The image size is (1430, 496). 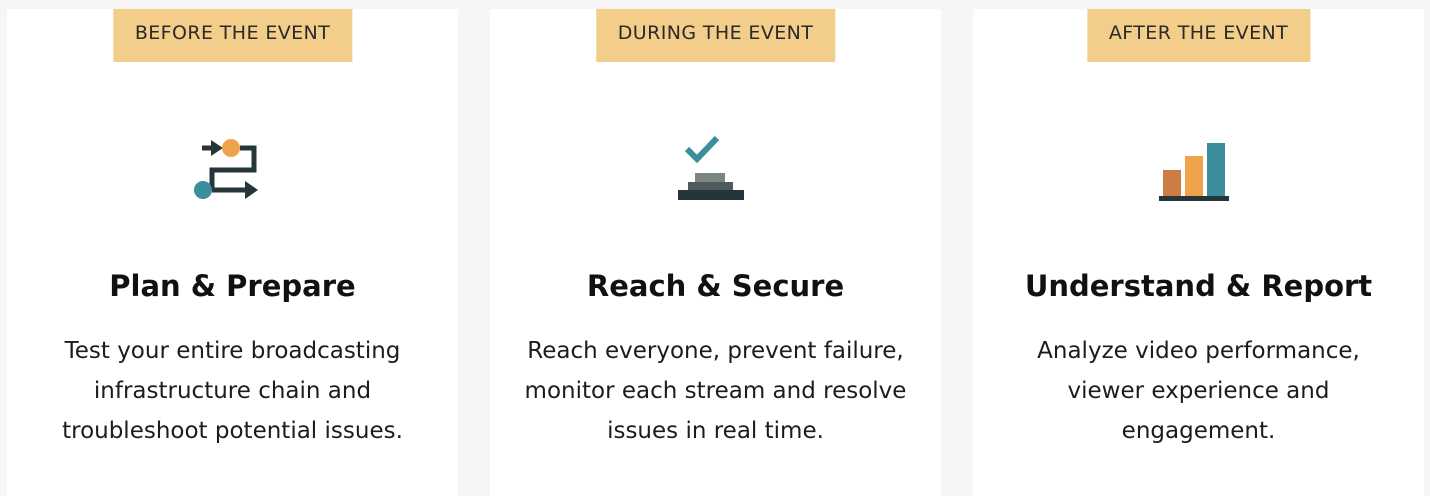 What do you see at coordinates (233, 172) in the screenshot?
I see `workflow-arrows-icon` at bounding box center [233, 172].